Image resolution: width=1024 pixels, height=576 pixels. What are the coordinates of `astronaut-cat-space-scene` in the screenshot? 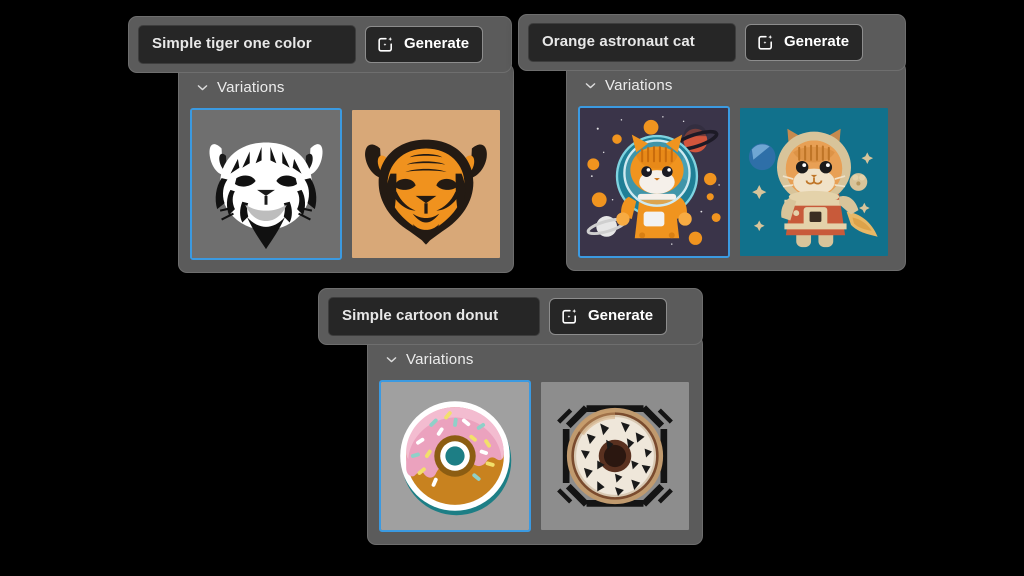 It's located at (654, 181).